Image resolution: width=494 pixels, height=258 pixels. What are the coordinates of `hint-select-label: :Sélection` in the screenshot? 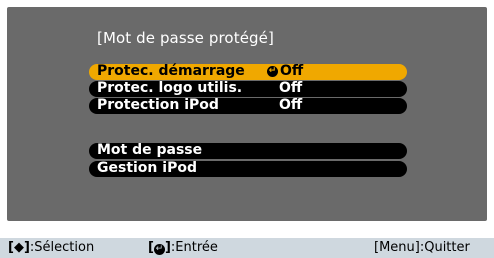 It's located at (62, 247).